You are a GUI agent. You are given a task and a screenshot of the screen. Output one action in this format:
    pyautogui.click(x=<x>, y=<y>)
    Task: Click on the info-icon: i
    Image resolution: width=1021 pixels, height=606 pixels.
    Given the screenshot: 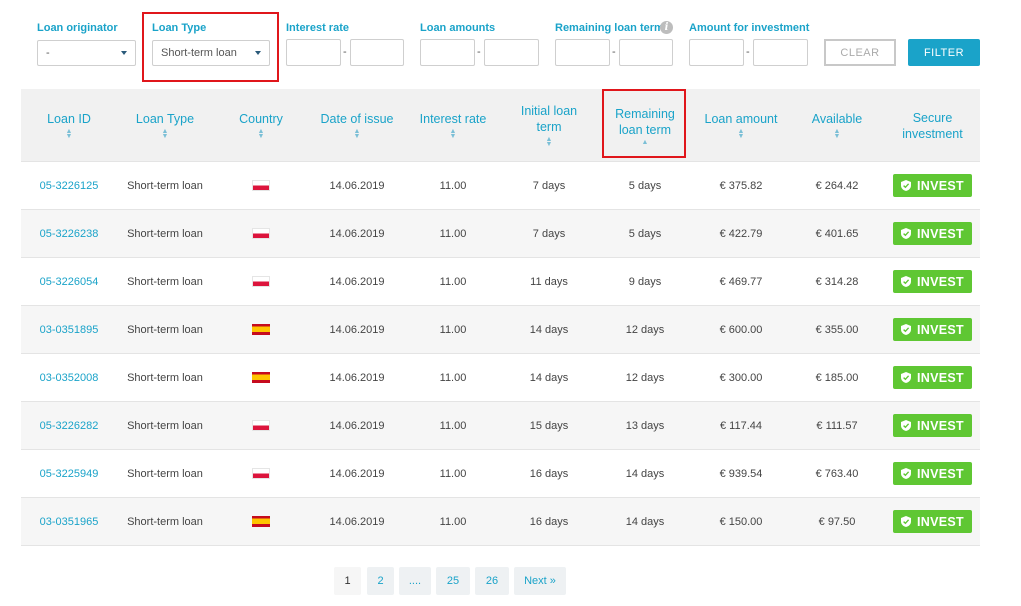 What is the action you would take?
    pyautogui.click(x=666, y=27)
    